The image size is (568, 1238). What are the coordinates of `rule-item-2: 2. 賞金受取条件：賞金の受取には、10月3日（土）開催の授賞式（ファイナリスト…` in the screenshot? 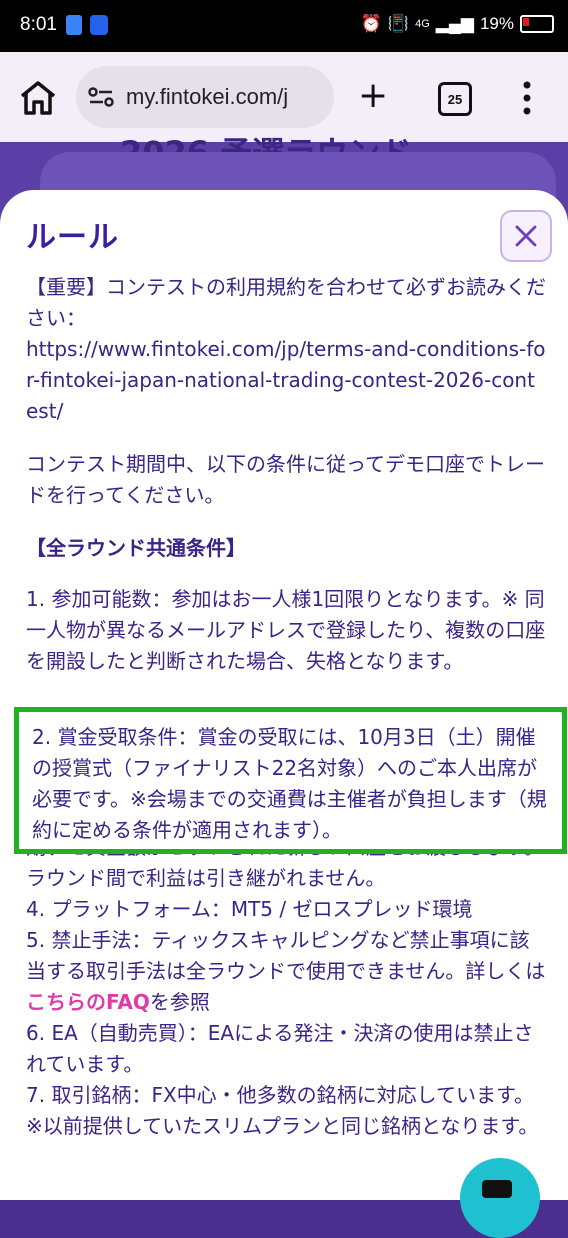 It's located at (289, 783).